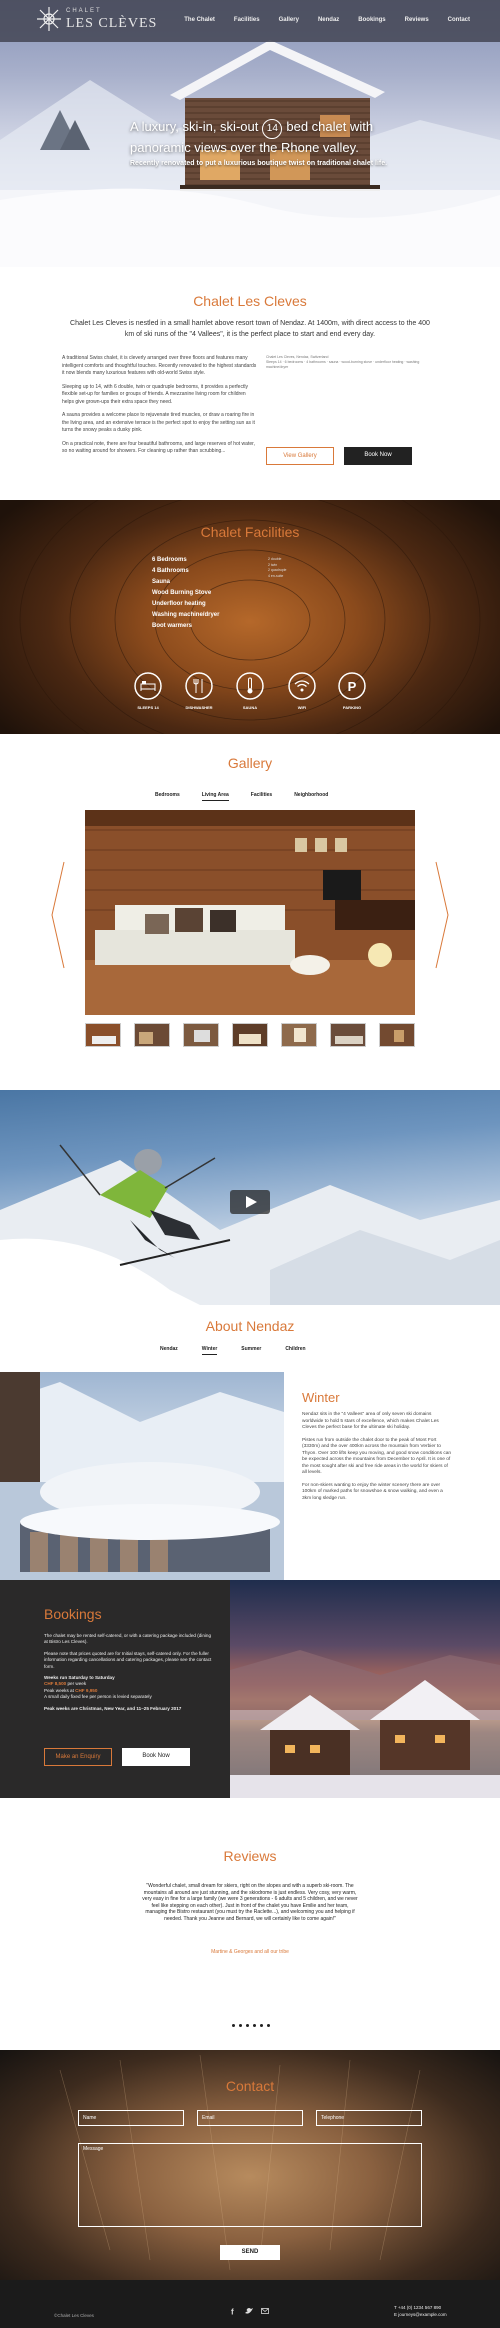  Describe the element at coordinates (169, 1350) in the screenshot. I see `tab-nendaz: Nendaz` at that location.